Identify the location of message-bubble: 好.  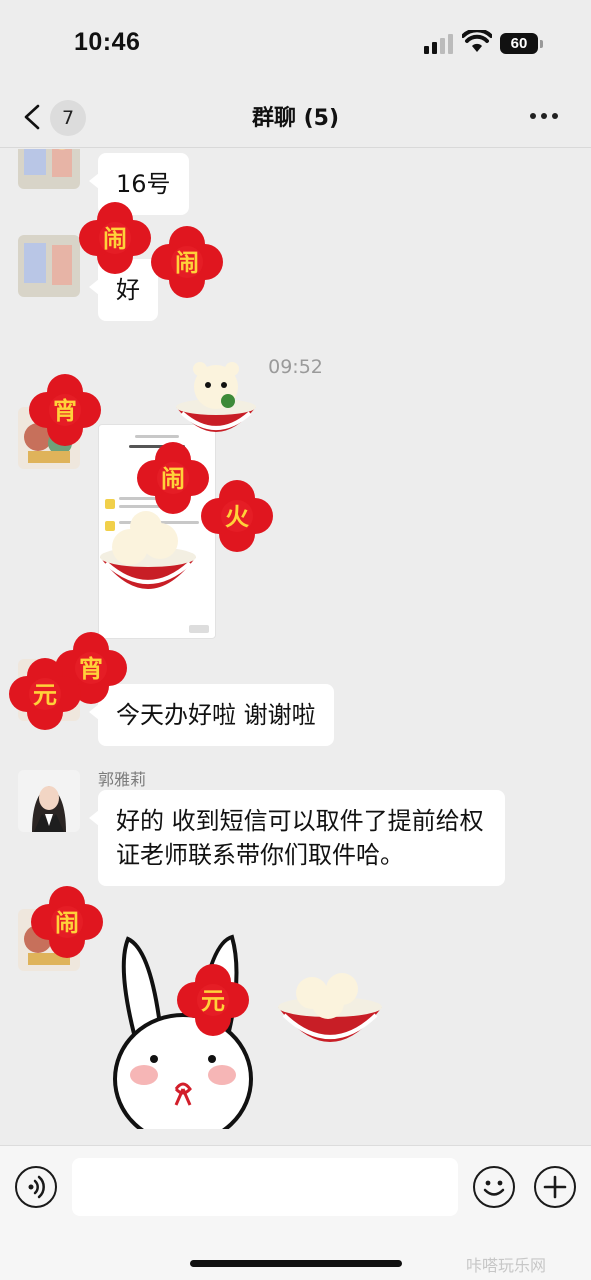
(123, 290).